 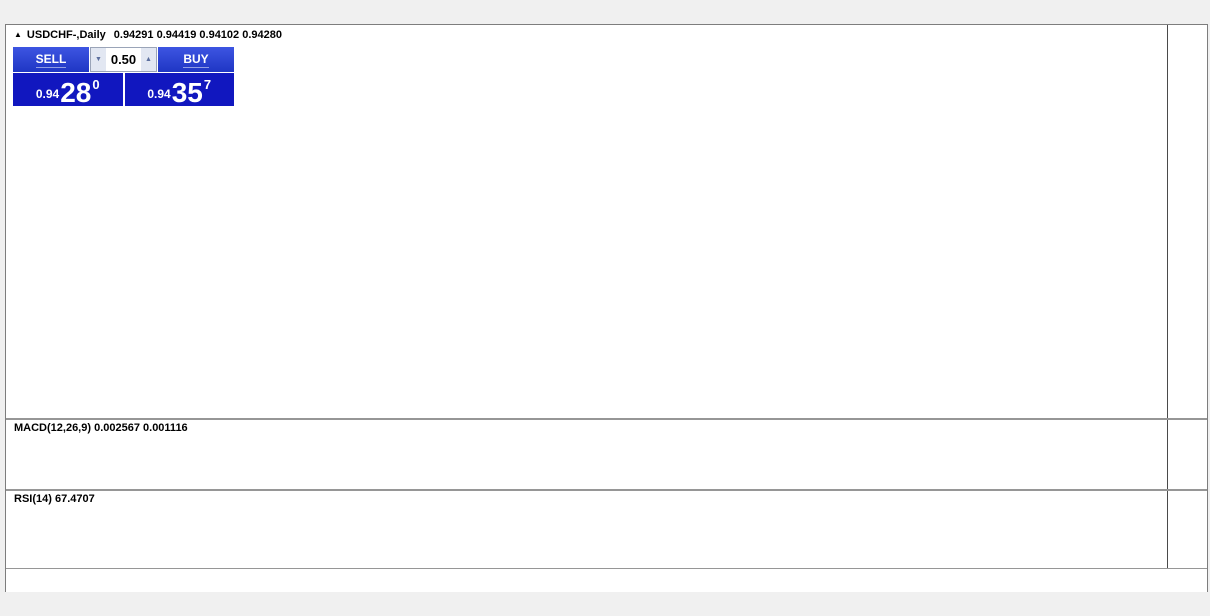 What do you see at coordinates (605, 11) in the screenshot?
I see `timeframe-toolbar` at bounding box center [605, 11].